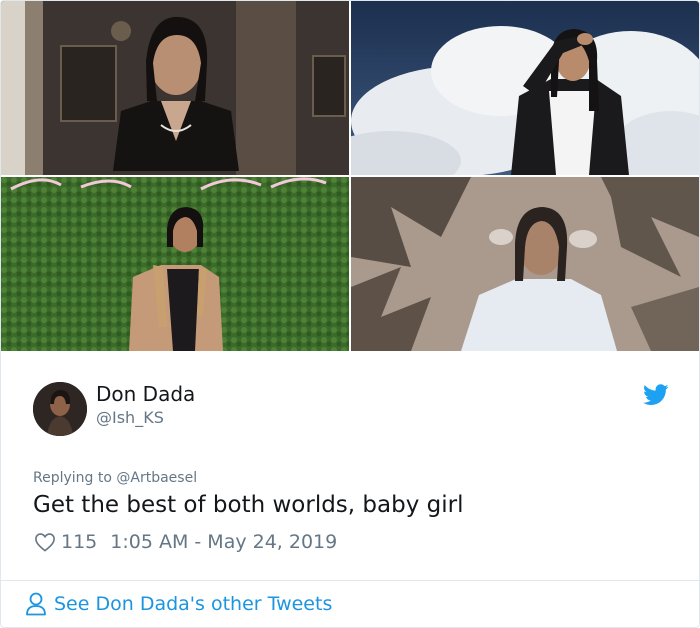  Describe the element at coordinates (45, 542) in the screenshot. I see `heart-icon` at that location.